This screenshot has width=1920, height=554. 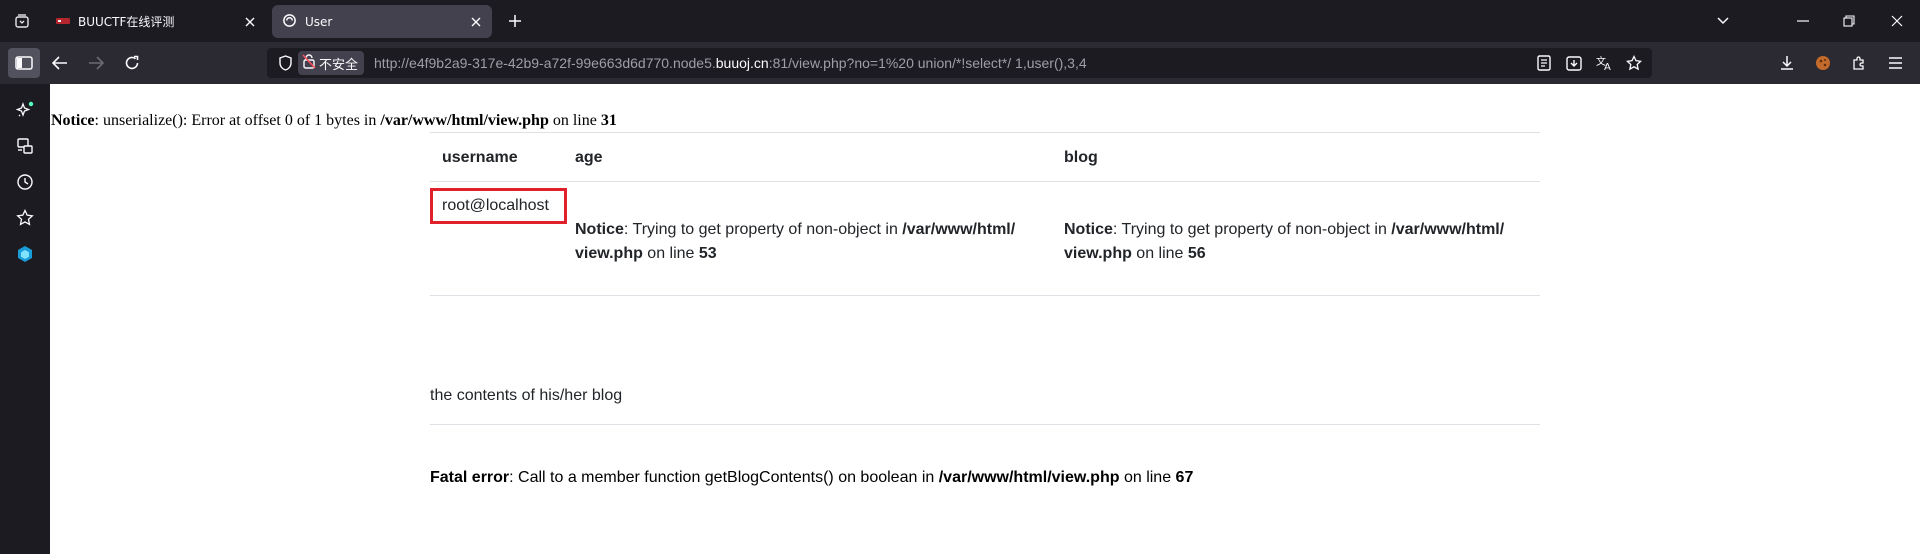 What do you see at coordinates (985, 181) in the screenshot?
I see `header-divider` at bounding box center [985, 181].